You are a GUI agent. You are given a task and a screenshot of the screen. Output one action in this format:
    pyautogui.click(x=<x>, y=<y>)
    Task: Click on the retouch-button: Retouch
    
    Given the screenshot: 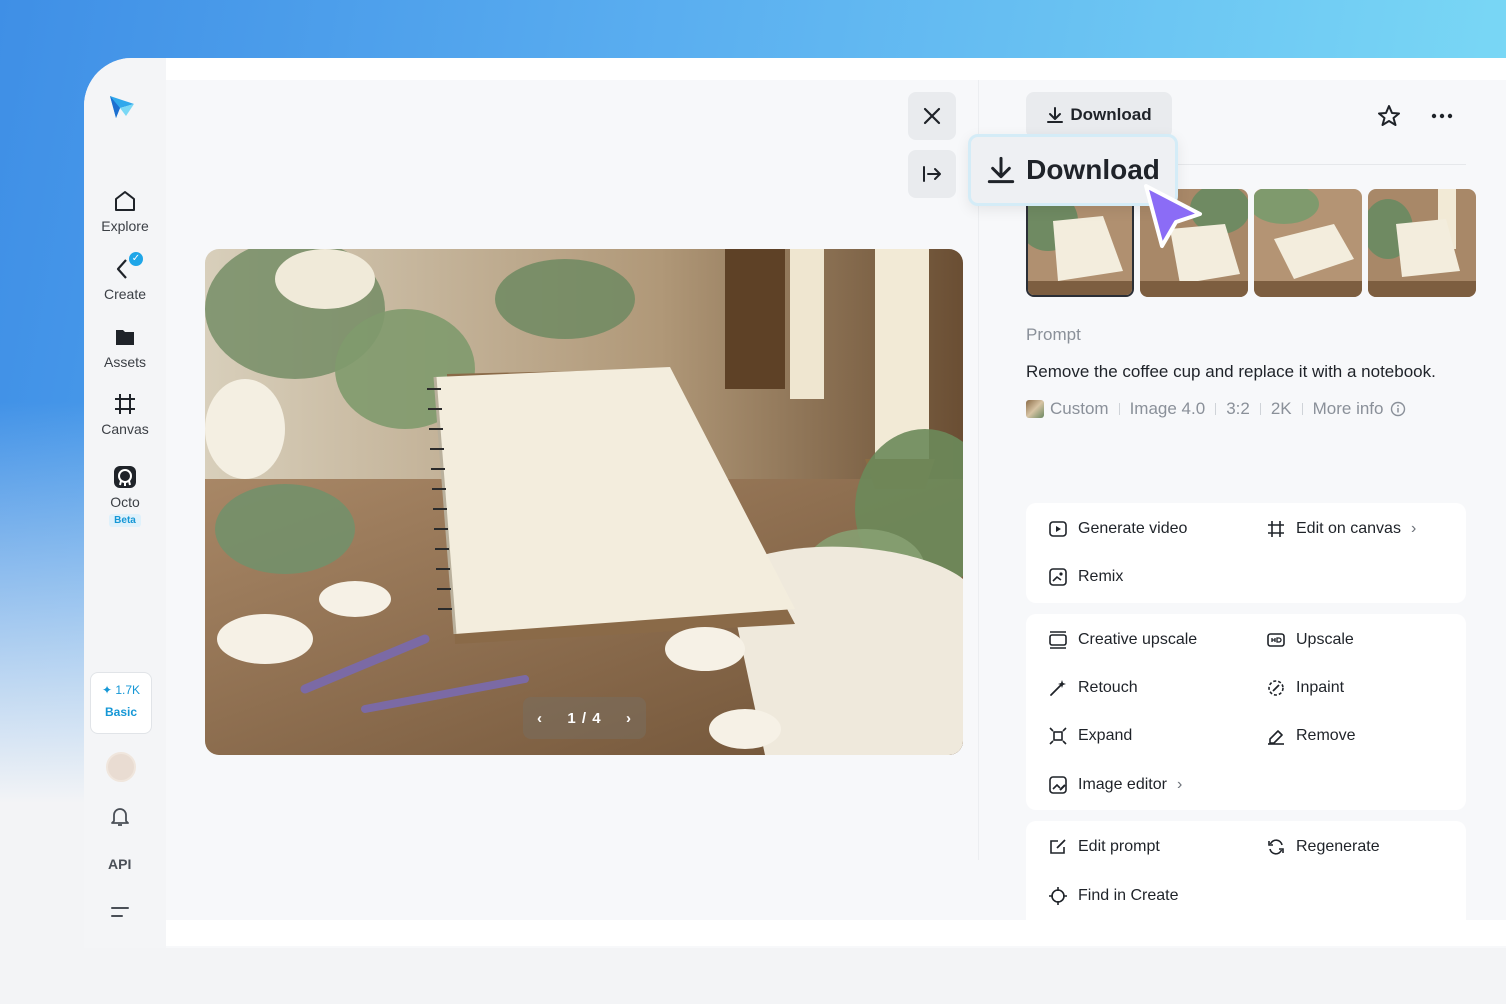 What is the action you would take?
    pyautogui.click(x=1093, y=688)
    